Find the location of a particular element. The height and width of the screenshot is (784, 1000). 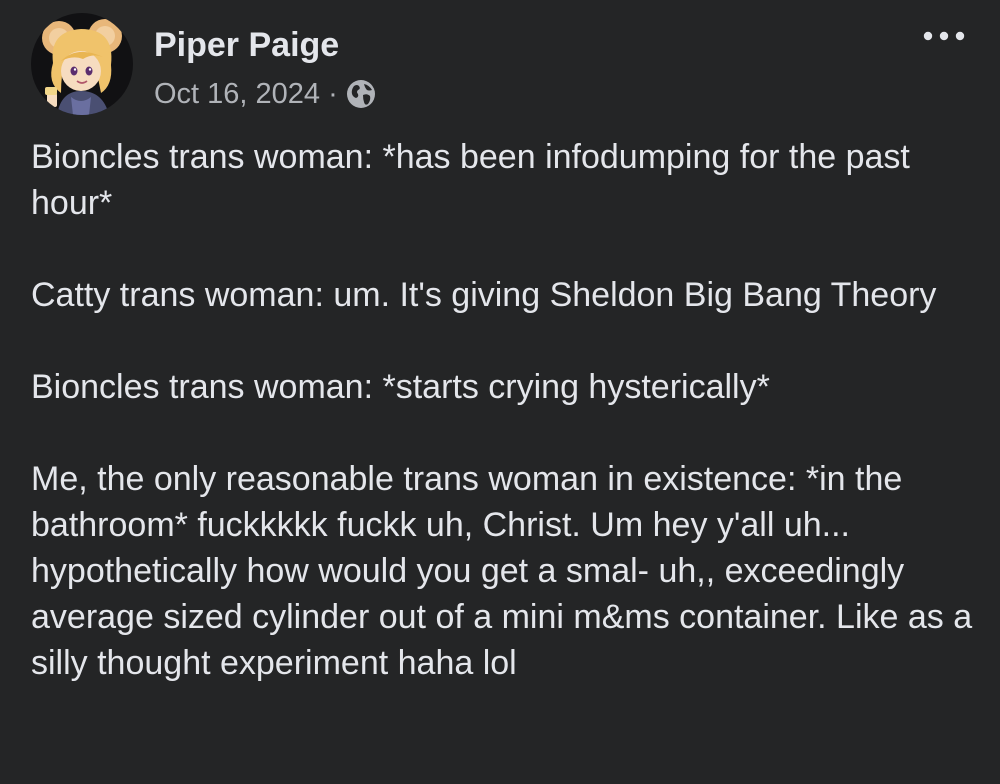

more-options-button is located at coordinates (944, 36).